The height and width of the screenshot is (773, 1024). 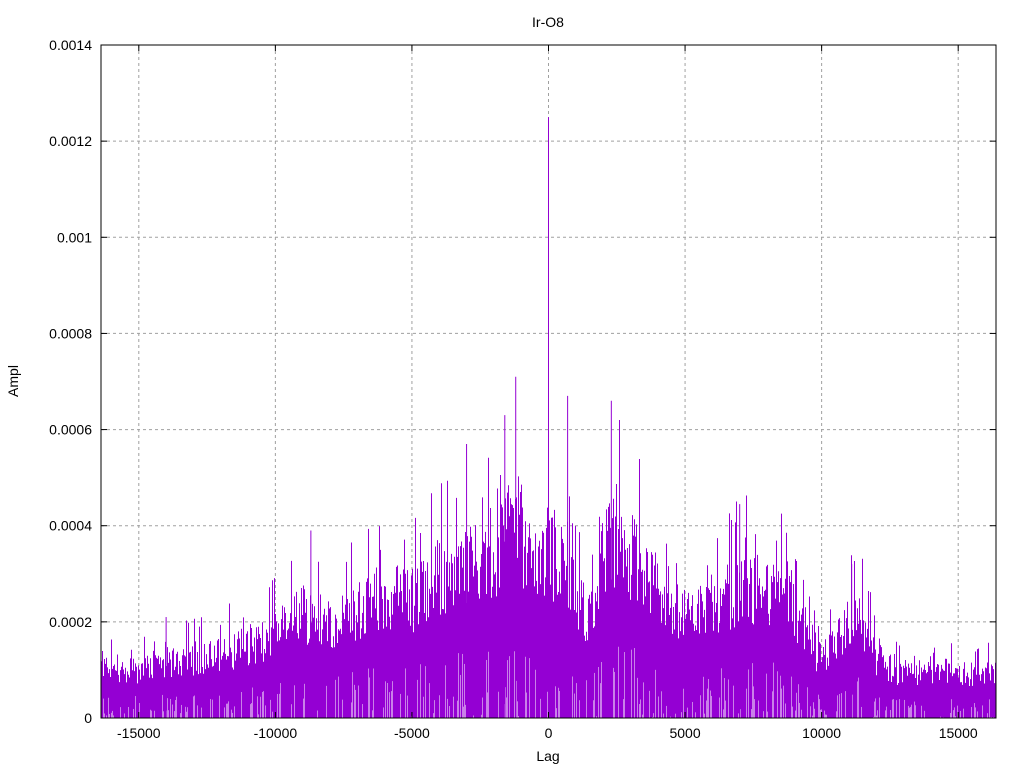 I want to click on y-axis-label: Ampl, so click(x=13, y=381).